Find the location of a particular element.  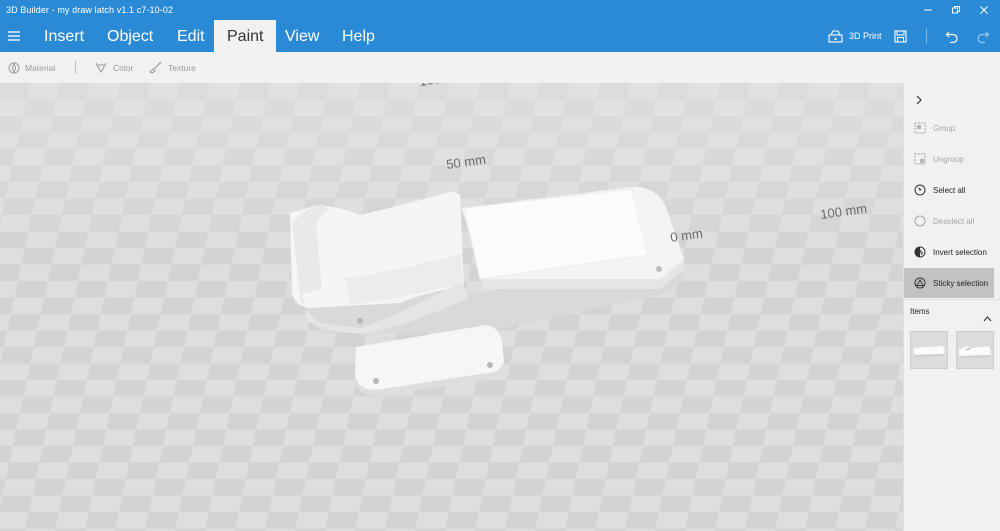

texture-button: Texture is located at coordinates (172, 67).